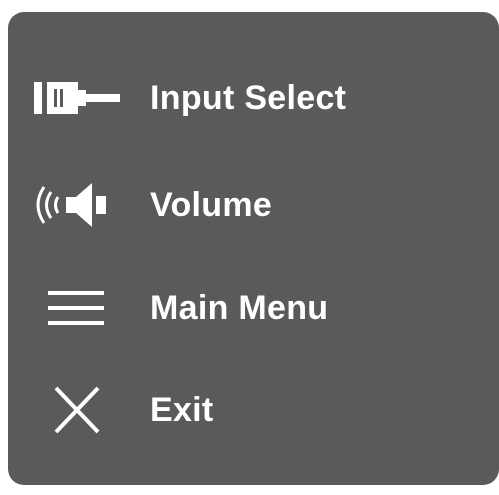 The height and width of the screenshot is (495, 499). I want to click on menu-item-label: Main Menu, so click(239, 307).